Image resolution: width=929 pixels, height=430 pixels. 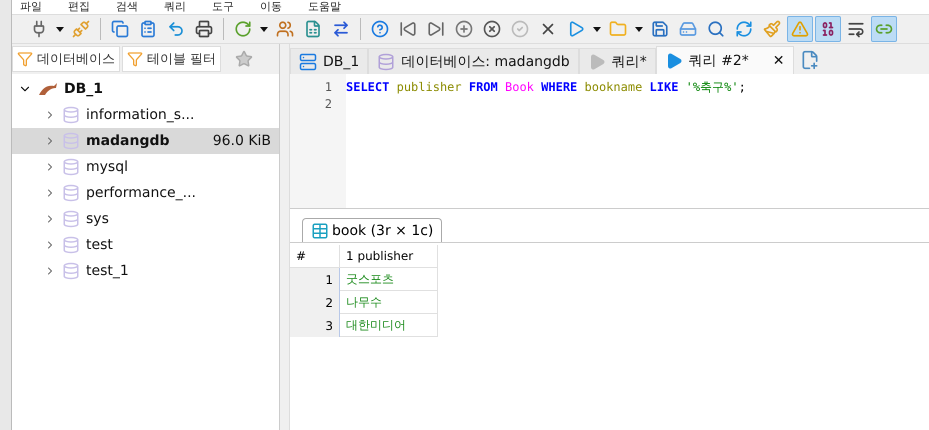 What do you see at coordinates (660, 29) in the screenshot?
I see `save-icon` at bounding box center [660, 29].